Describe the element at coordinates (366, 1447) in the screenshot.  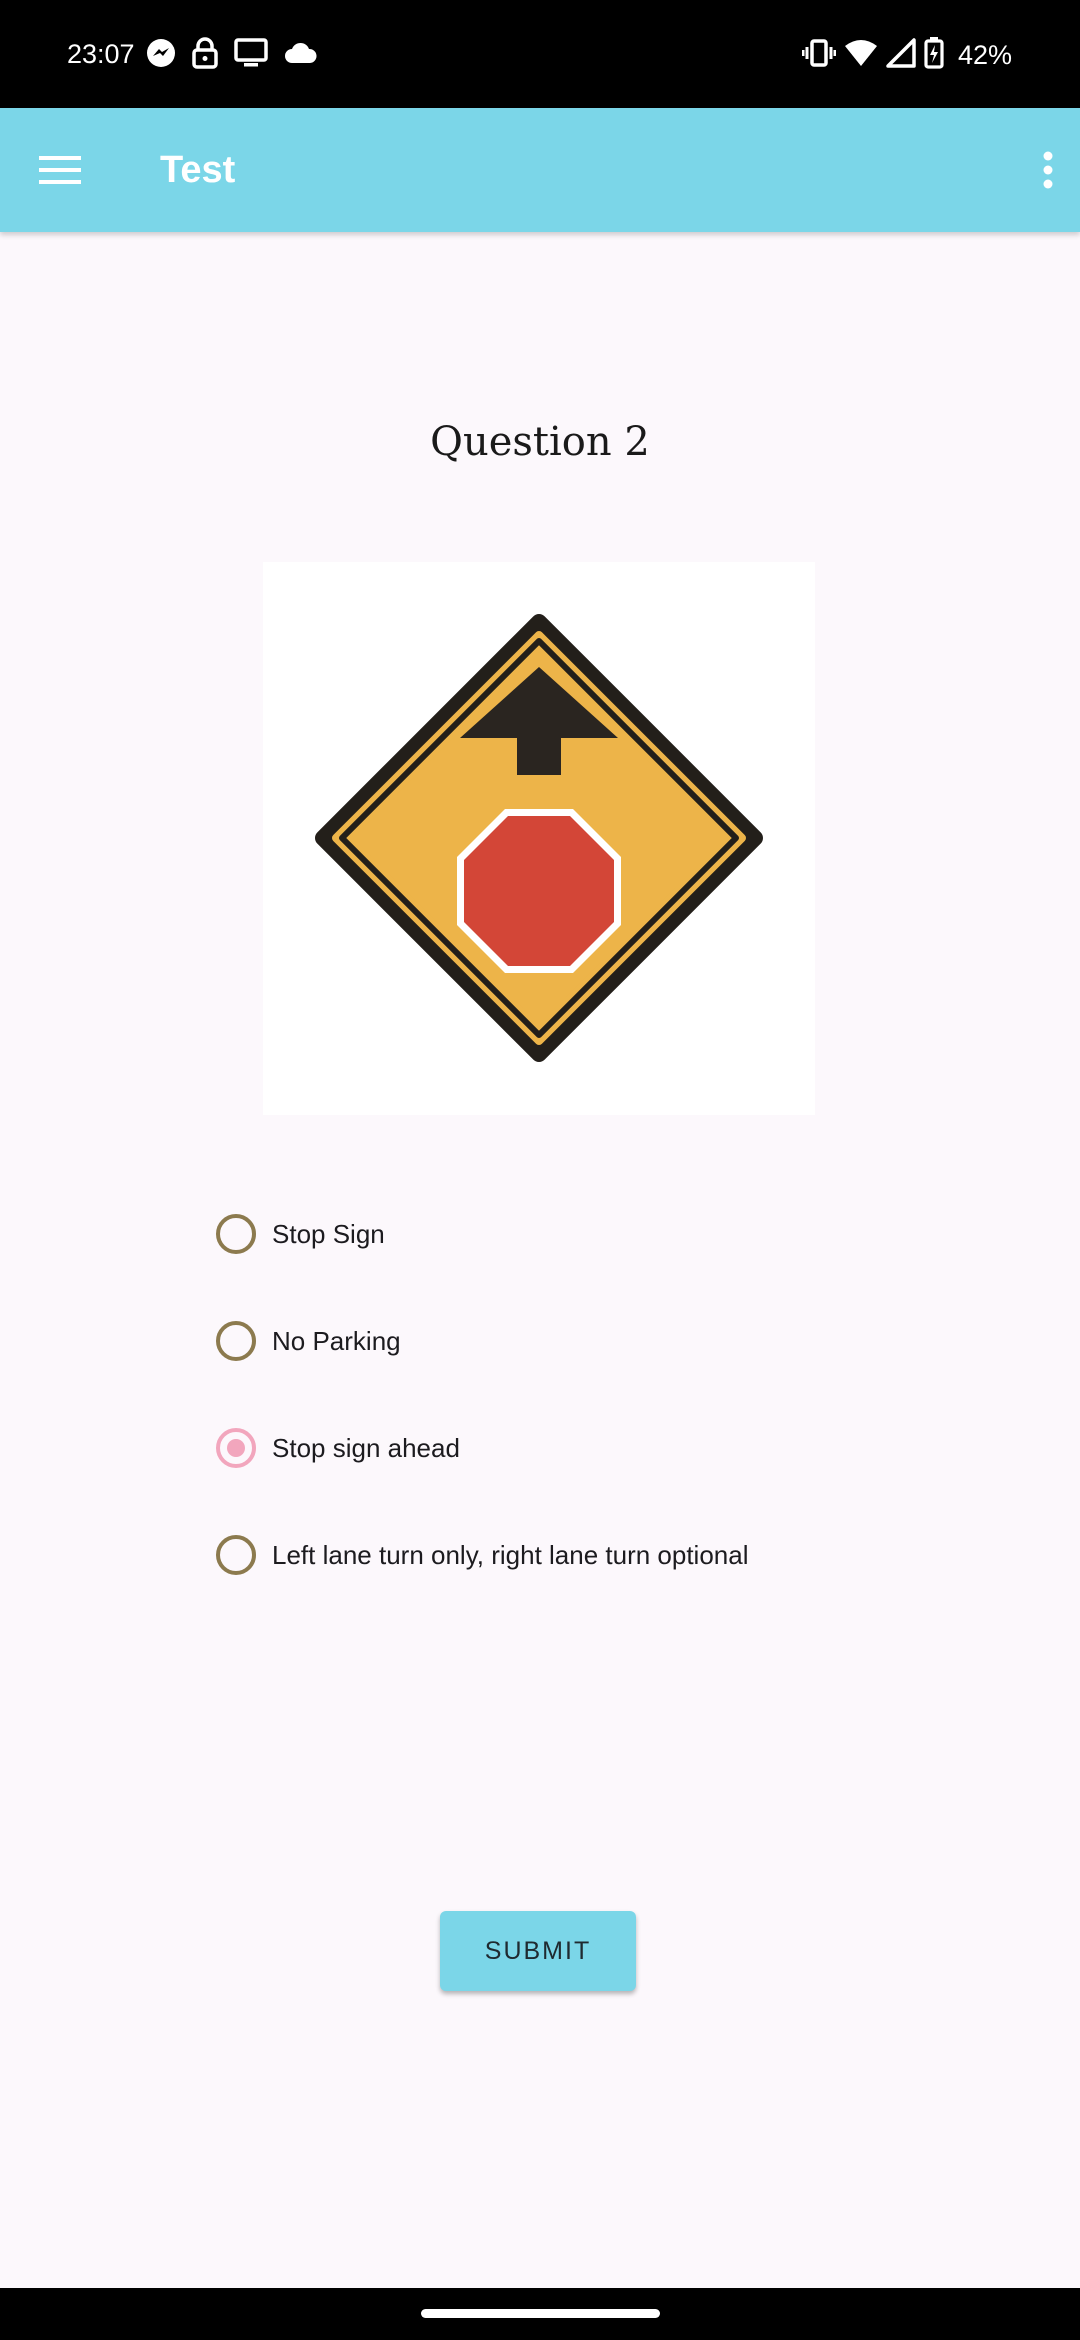
I see `option-label: Stop sign ahead` at that location.